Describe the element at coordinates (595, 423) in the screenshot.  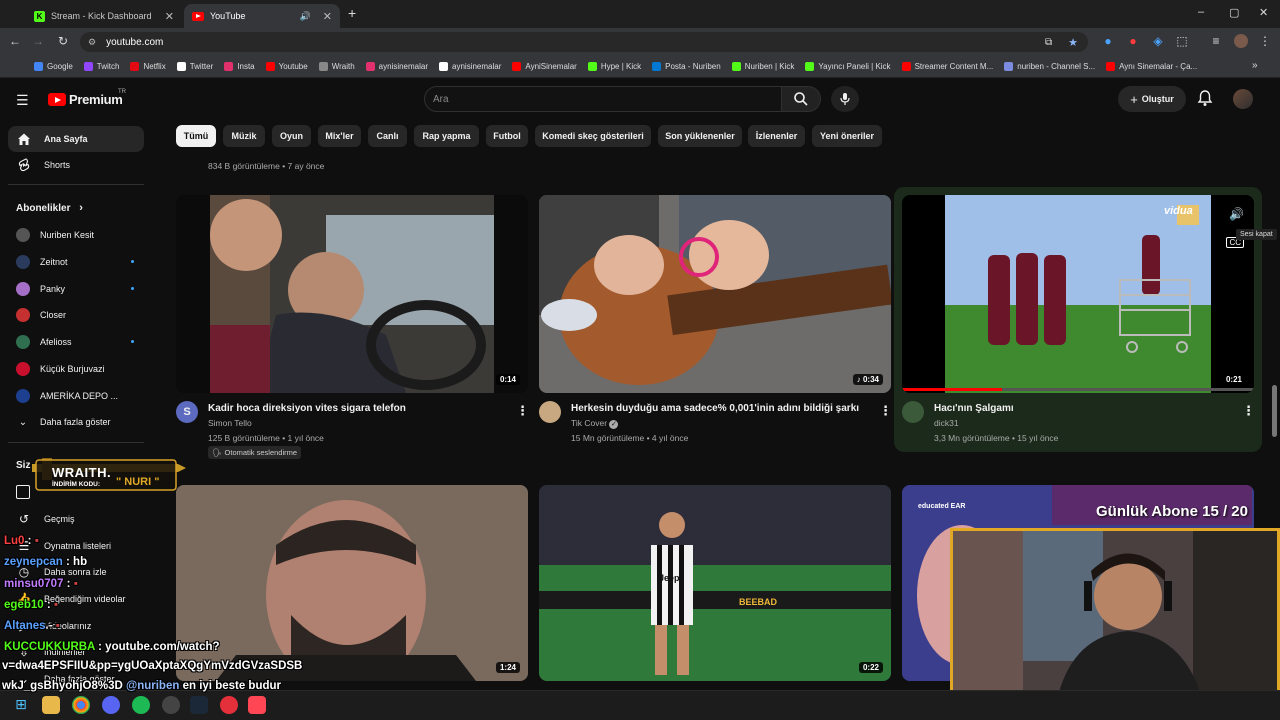
I see `channel-name: Tik Cover ✓` at that location.